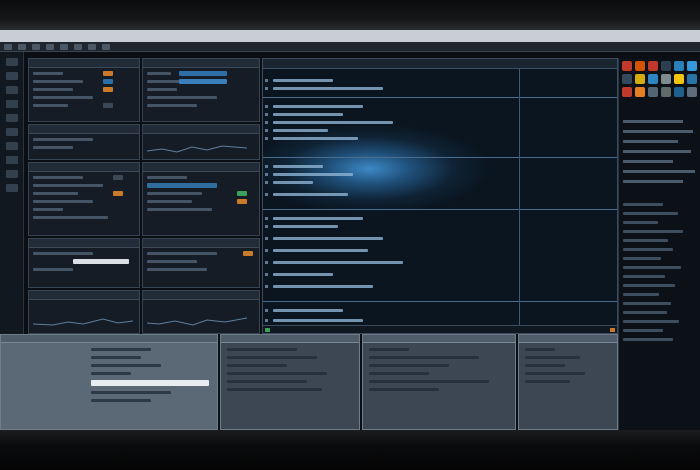 Image resolution: width=700 pixels, height=470 pixels. What do you see at coordinates (201, 263) in the screenshot?
I see `panel-bl-b` at bounding box center [201, 263].